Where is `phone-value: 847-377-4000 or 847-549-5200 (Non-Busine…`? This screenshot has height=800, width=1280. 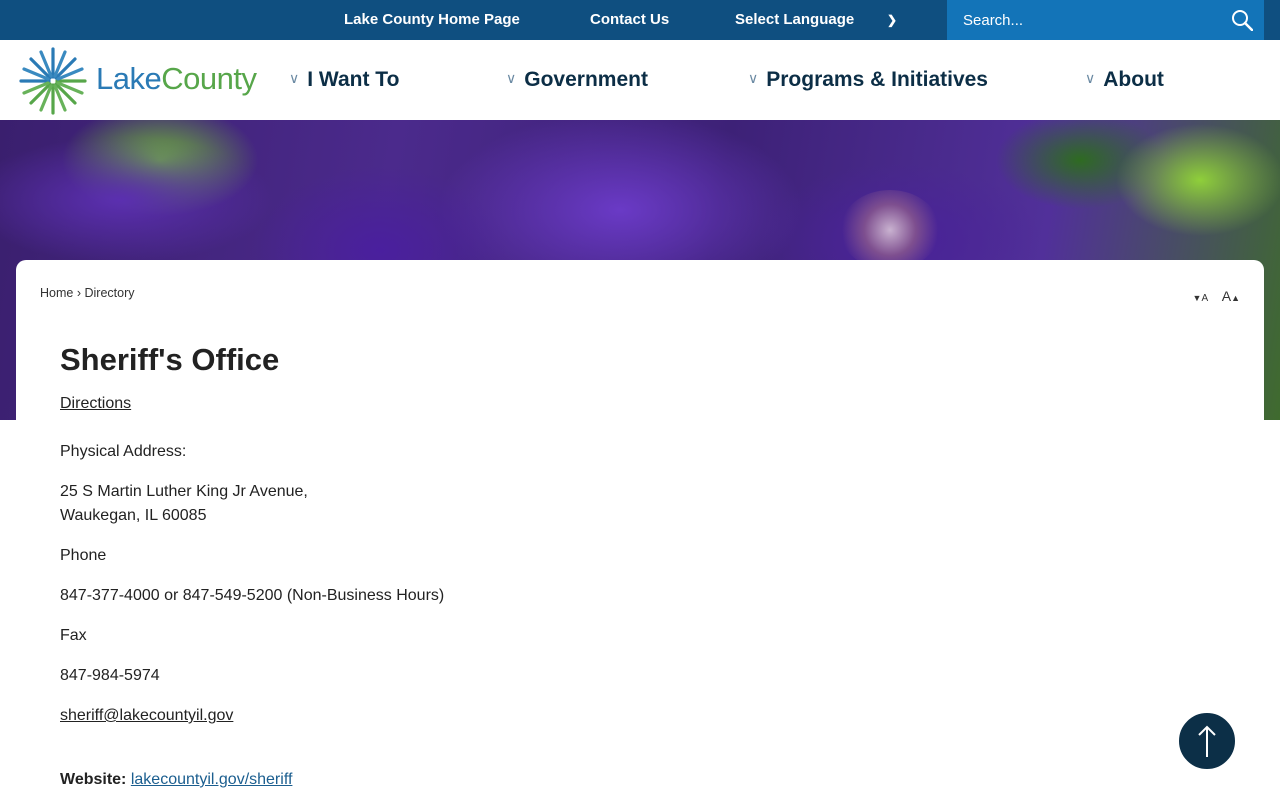 phone-value: 847-377-4000 or 847-549-5200 (Non-Busine… is located at coordinates (252, 595).